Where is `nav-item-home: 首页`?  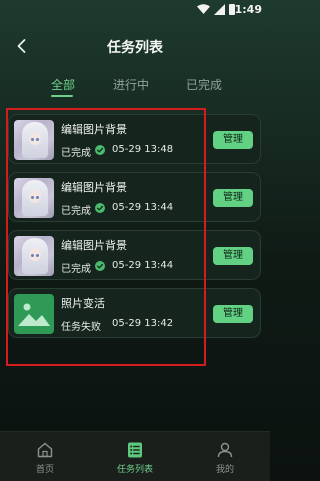
nav-item-home: 首页 is located at coordinates (45, 456).